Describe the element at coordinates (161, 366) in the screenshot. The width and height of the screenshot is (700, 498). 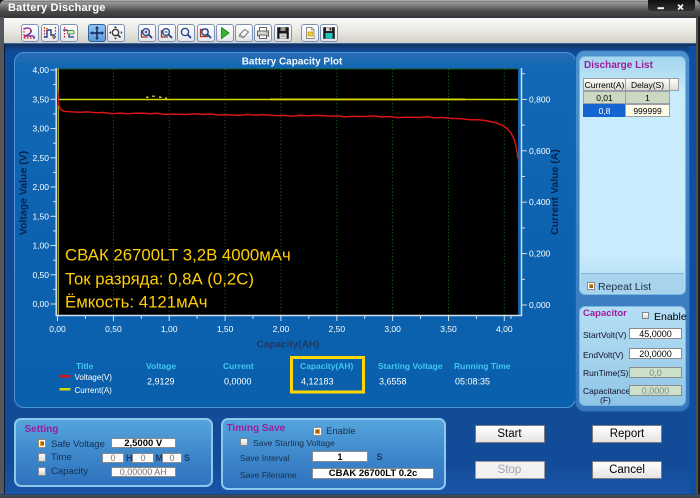
I see `svg-text: Voltage` at that location.